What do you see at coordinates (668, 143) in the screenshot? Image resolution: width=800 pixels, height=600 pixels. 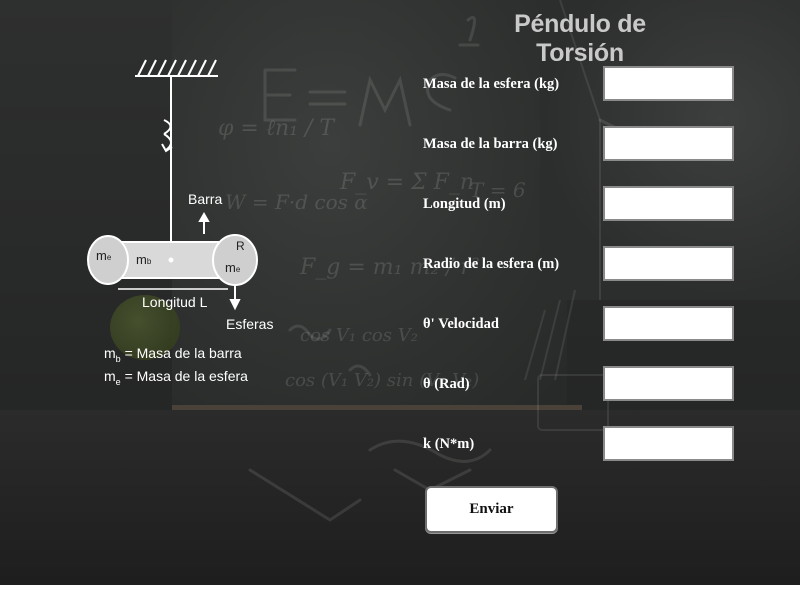 I see `bar-mass-input` at bounding box center [668, 143].